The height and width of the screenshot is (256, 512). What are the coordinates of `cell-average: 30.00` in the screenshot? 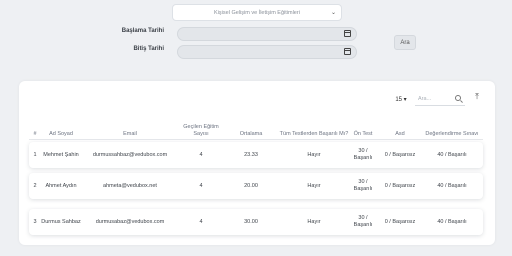 It's located at (251, 221).